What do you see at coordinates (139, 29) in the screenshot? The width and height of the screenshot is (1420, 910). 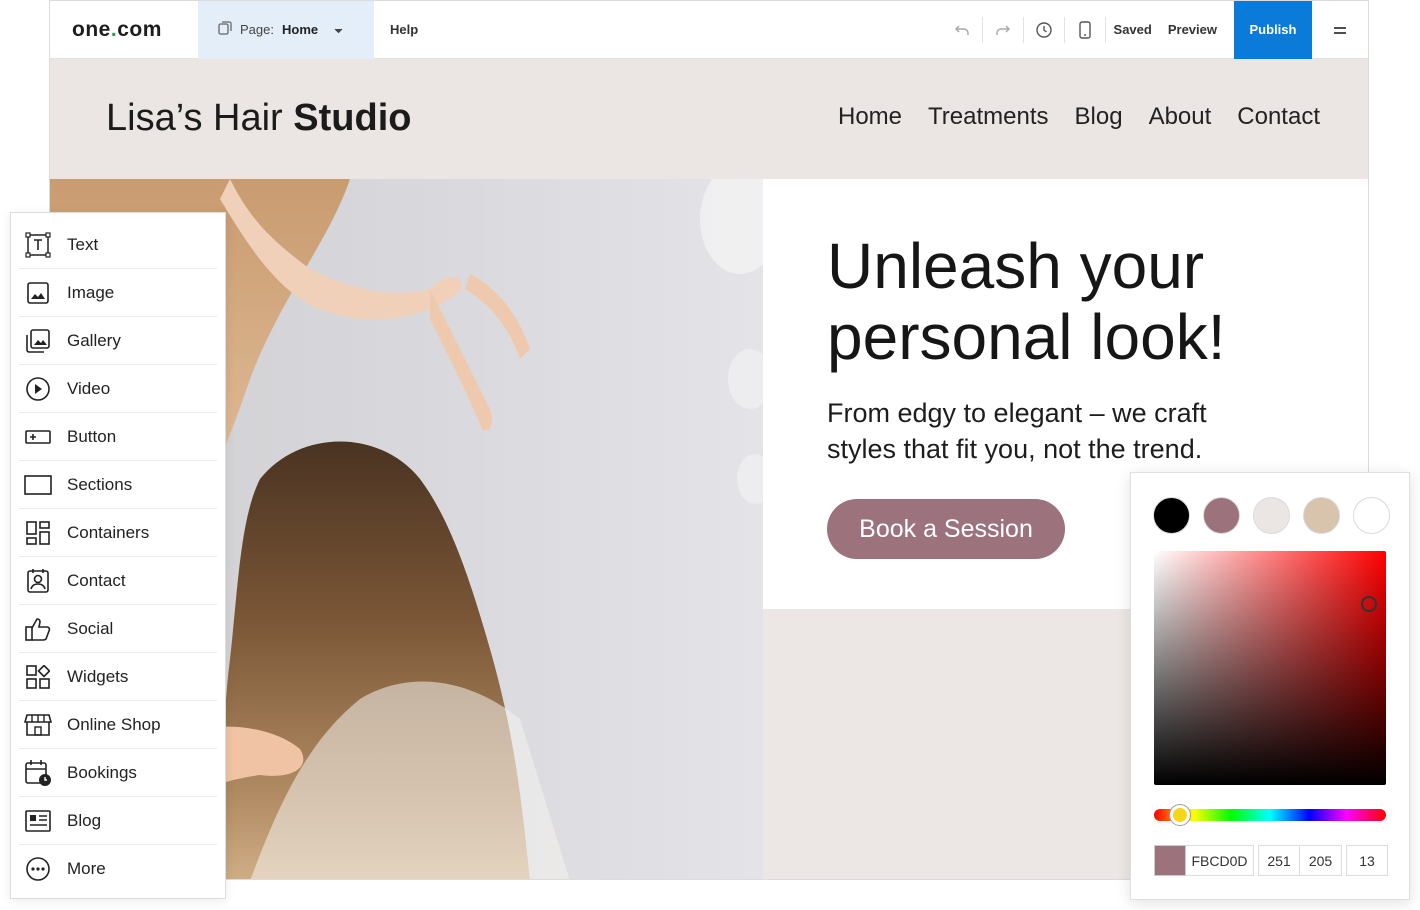 I see `logo-suffix: com` at bounding box center [139, 29].